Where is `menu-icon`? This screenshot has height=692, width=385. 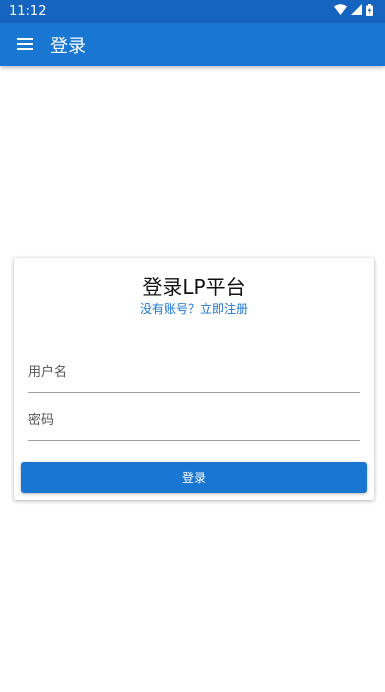 menu-icon is located at coordinates (25, 44).